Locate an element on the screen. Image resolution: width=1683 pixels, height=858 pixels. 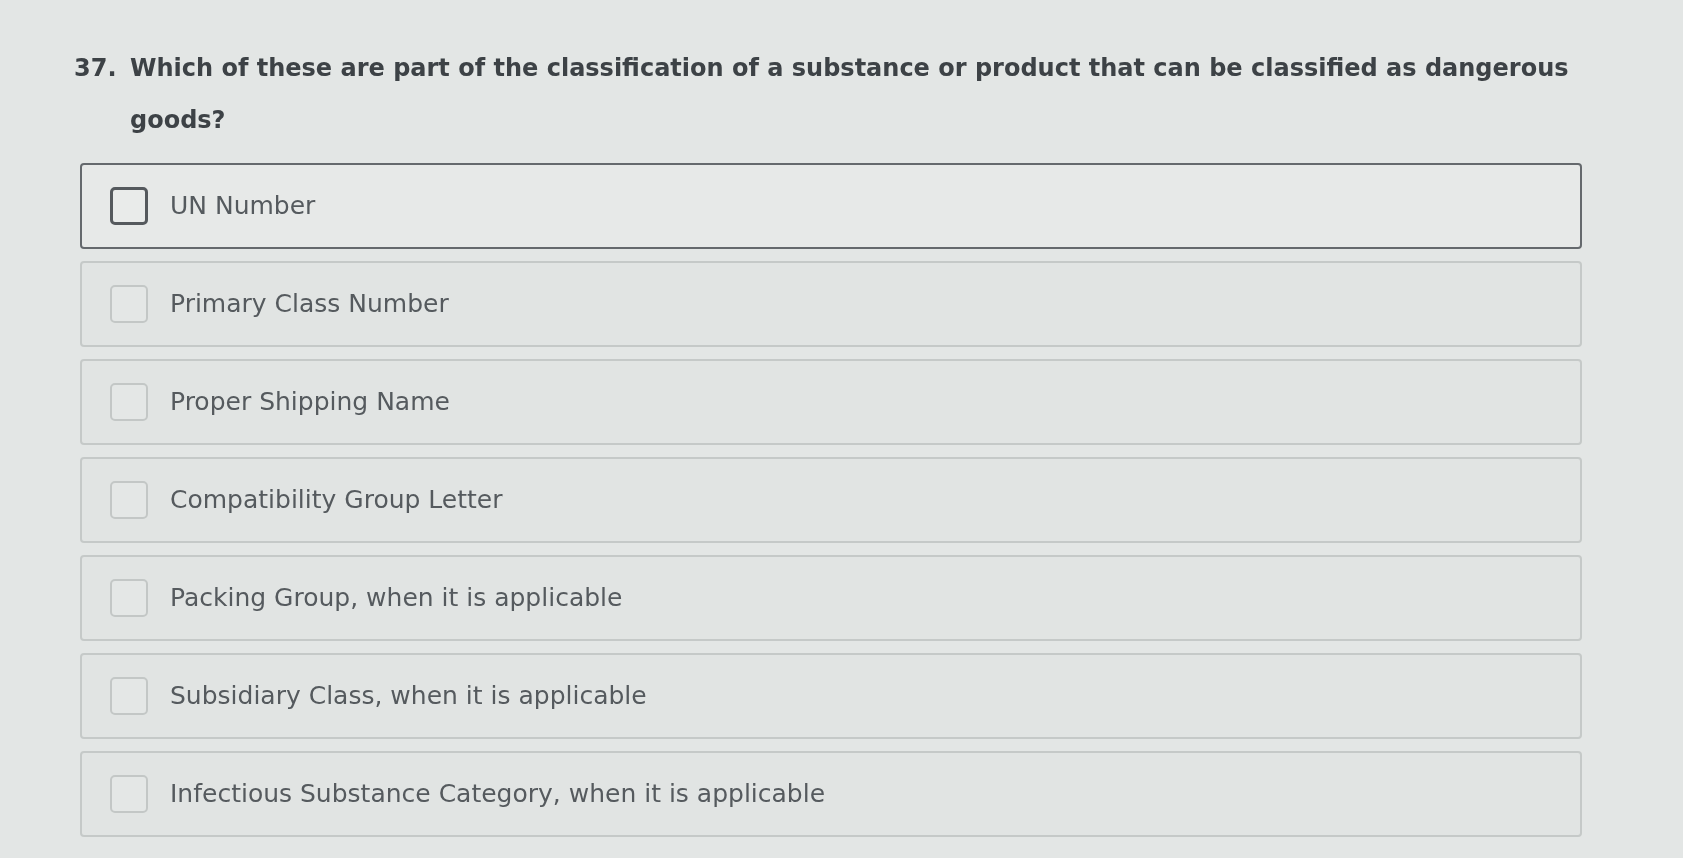
option-label: Packing Group, when it is applicable is located at coordinates (396, 598).